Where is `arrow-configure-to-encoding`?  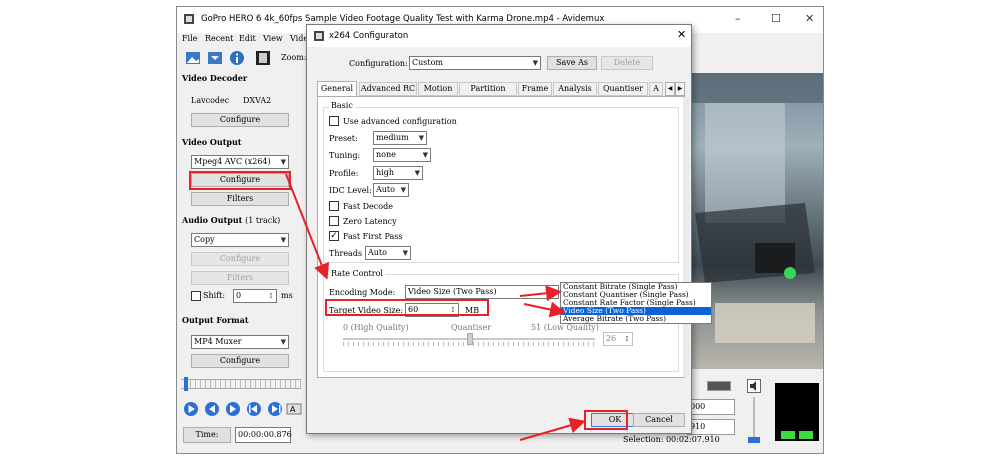
arrow-configure-to-encoding is located at coordinates (307, 226).